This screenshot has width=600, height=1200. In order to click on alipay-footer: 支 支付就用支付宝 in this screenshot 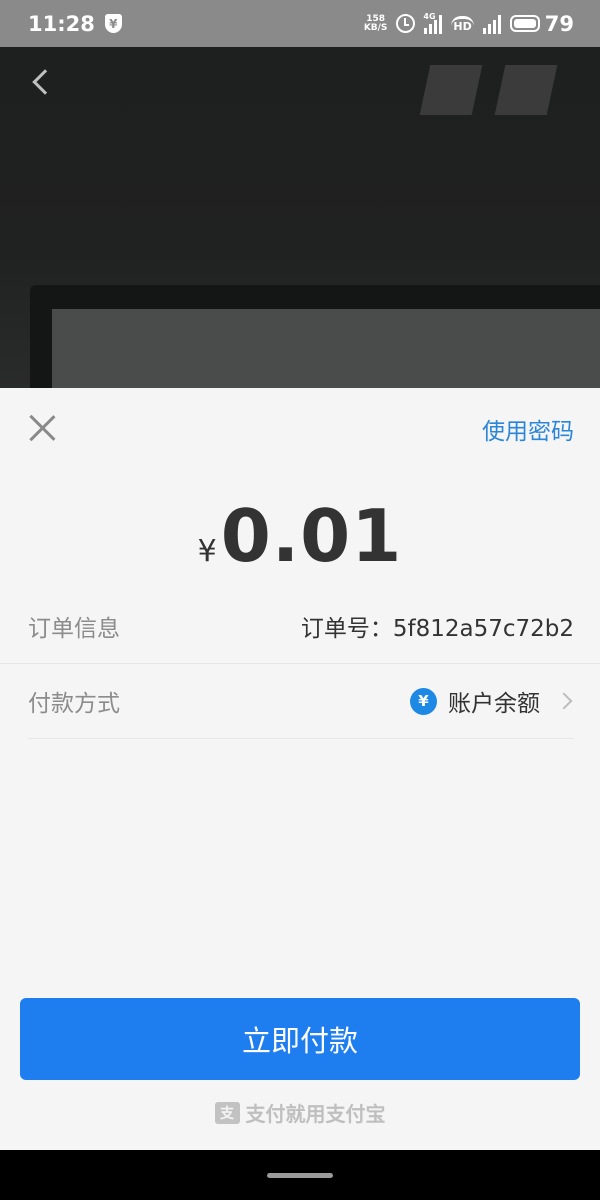, I will do `click(300, 1112)`.